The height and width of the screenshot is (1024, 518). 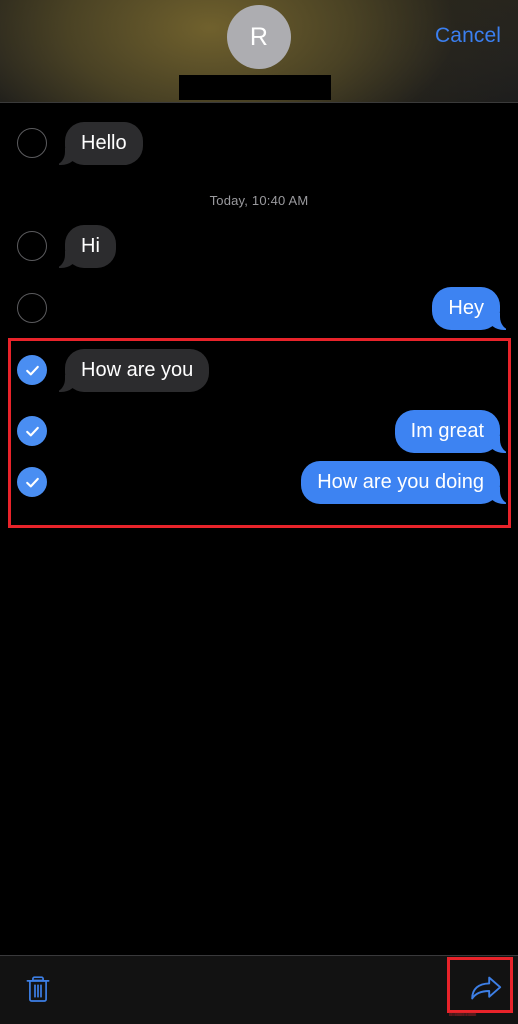 I want to click on bubble-container: How are you doing, so click(x=288, y=482).